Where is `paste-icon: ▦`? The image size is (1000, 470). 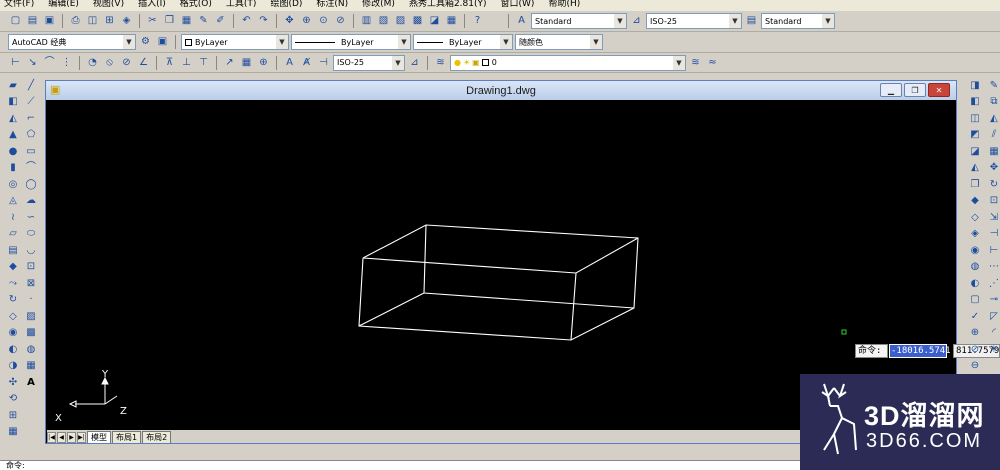
paste-icon: ▦ is located at coordinates (186, 21).